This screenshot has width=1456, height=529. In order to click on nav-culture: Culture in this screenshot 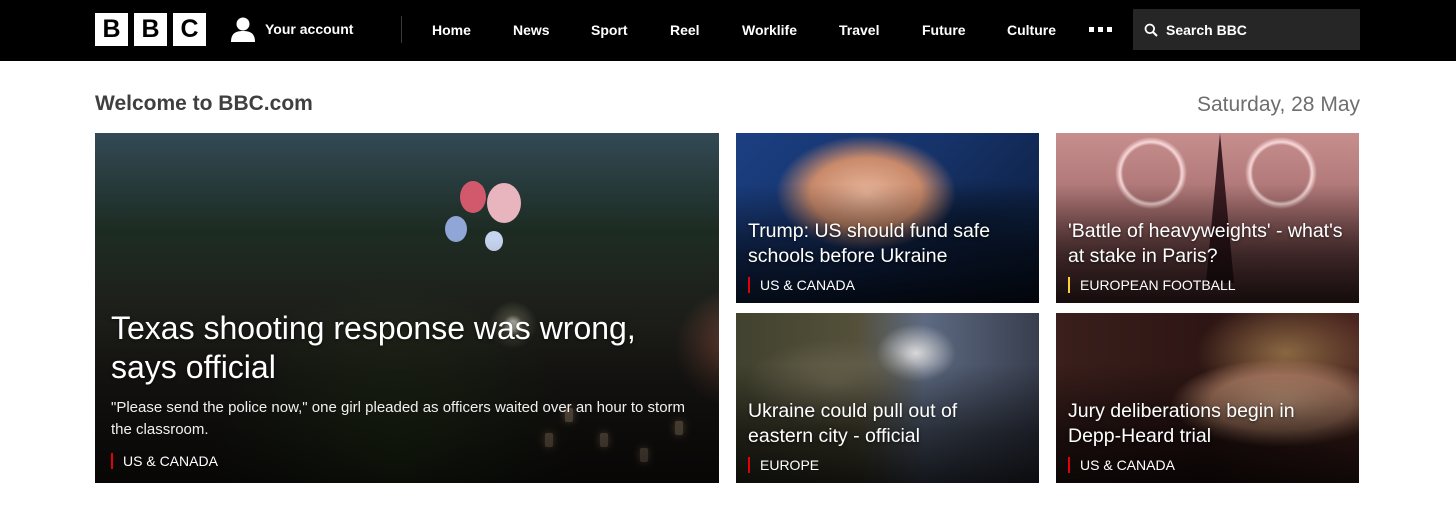, I will do `click(1031, 30)`.